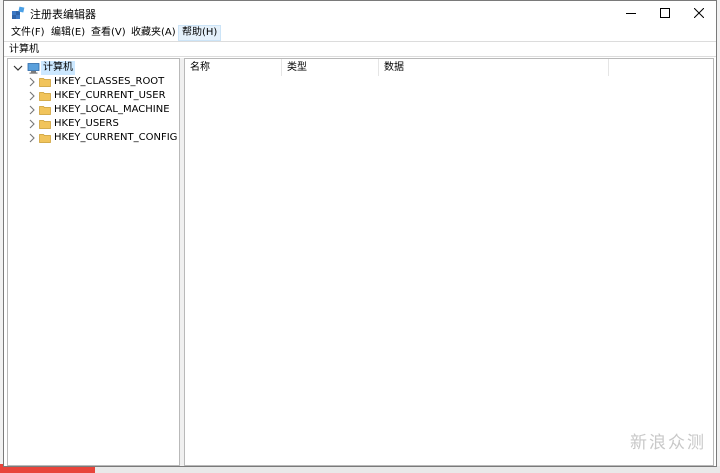  What do you see at coordinates (153, 33) in the screenshot?
I see `menu-favorites: 收藏夹(A)` at bounding box center [153, 33].